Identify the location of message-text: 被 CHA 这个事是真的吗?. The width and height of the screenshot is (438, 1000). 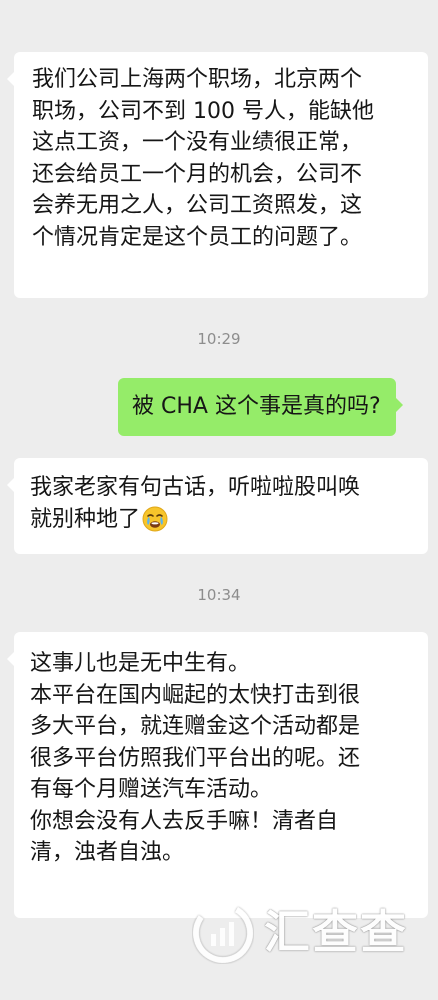
(256, 406).